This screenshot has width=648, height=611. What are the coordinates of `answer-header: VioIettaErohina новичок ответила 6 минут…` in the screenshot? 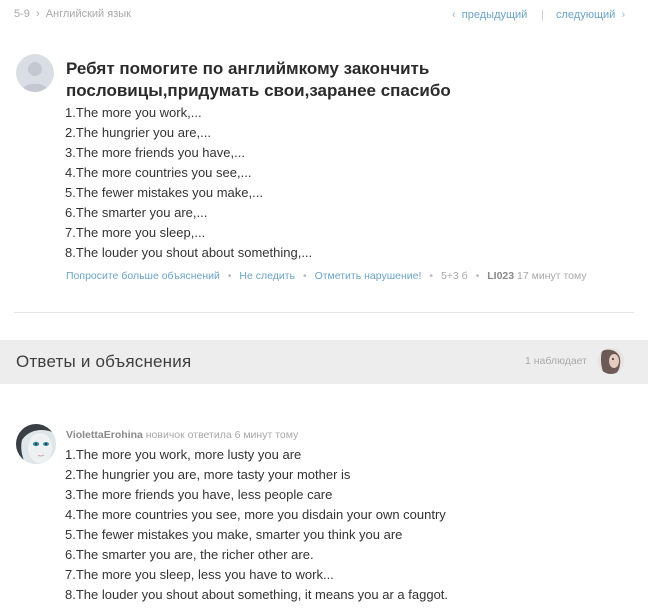 It's located at (182, 435).